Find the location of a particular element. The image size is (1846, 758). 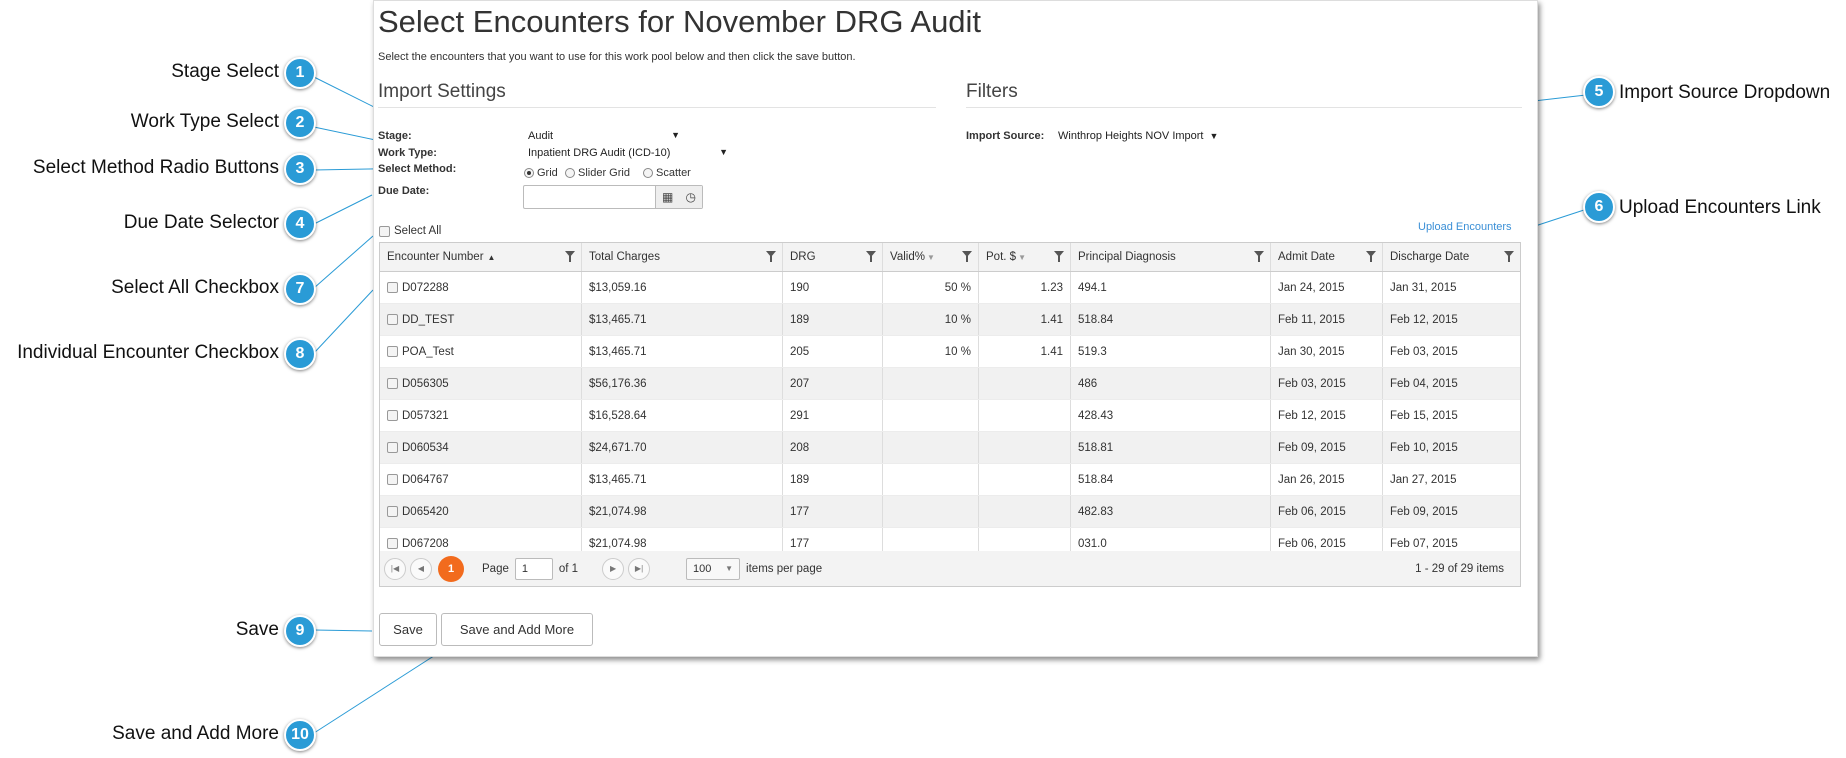

table-cell: D056305 is located at coordinates (481, 383).